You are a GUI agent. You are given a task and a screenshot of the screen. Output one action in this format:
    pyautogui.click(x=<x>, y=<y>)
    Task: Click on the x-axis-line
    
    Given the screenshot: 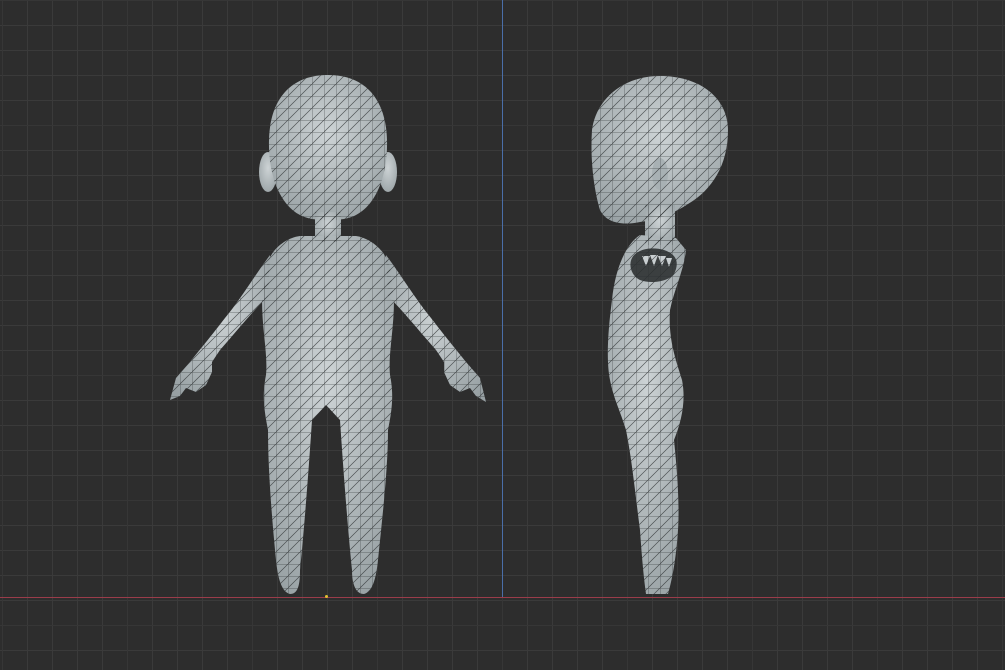 What is the action you would take?
    pyautogui.click(x=502, y=597)
    